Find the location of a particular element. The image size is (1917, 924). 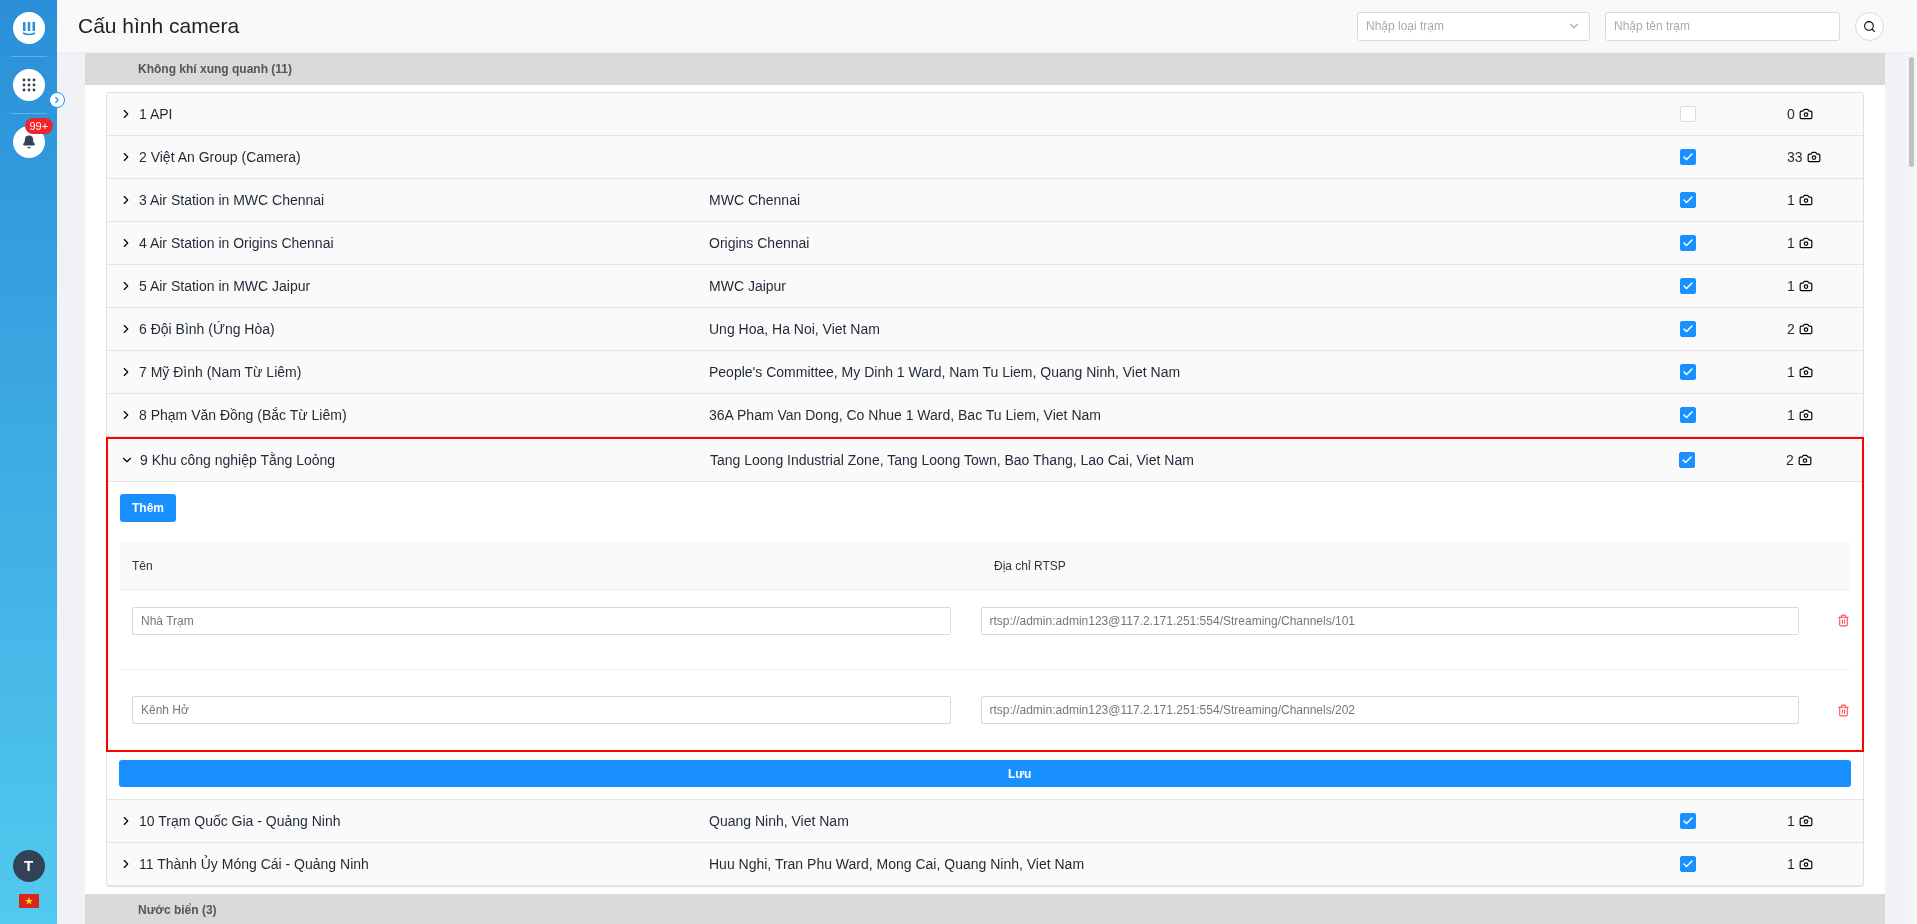

station-name: 10 Trạm Quốc Gia - Quảng Ninh is located at coordinates (240, 821).